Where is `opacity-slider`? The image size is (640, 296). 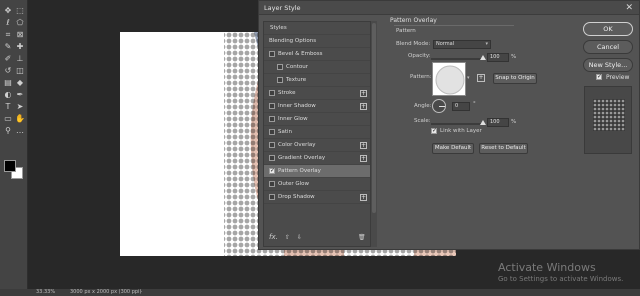
opacity-slider is located at coordinates (458, 57).